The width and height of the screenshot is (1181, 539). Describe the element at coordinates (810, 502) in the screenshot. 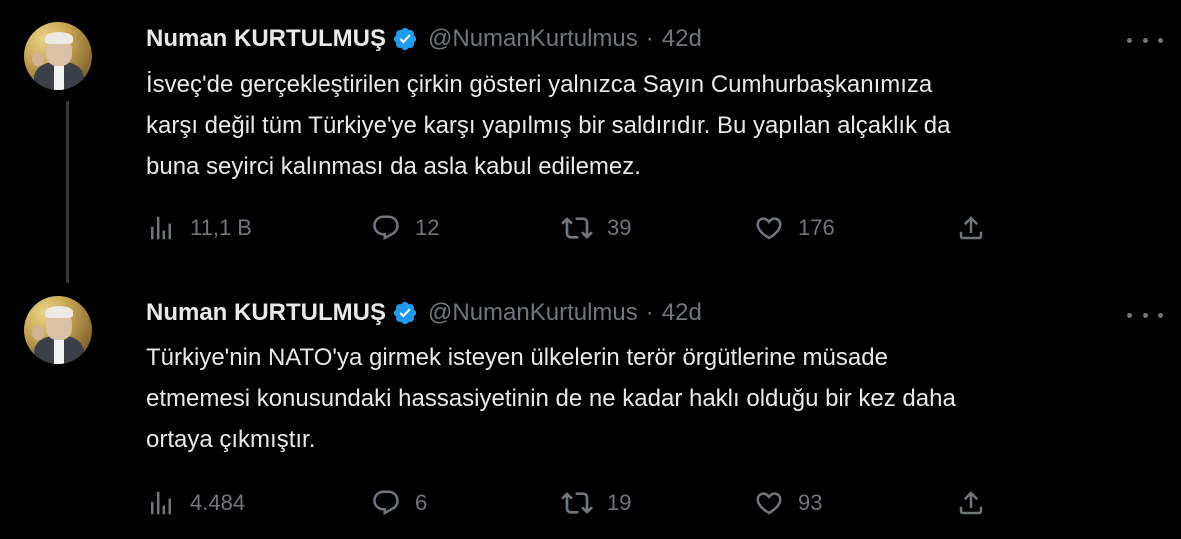

I see `like-count: 93` at that location.